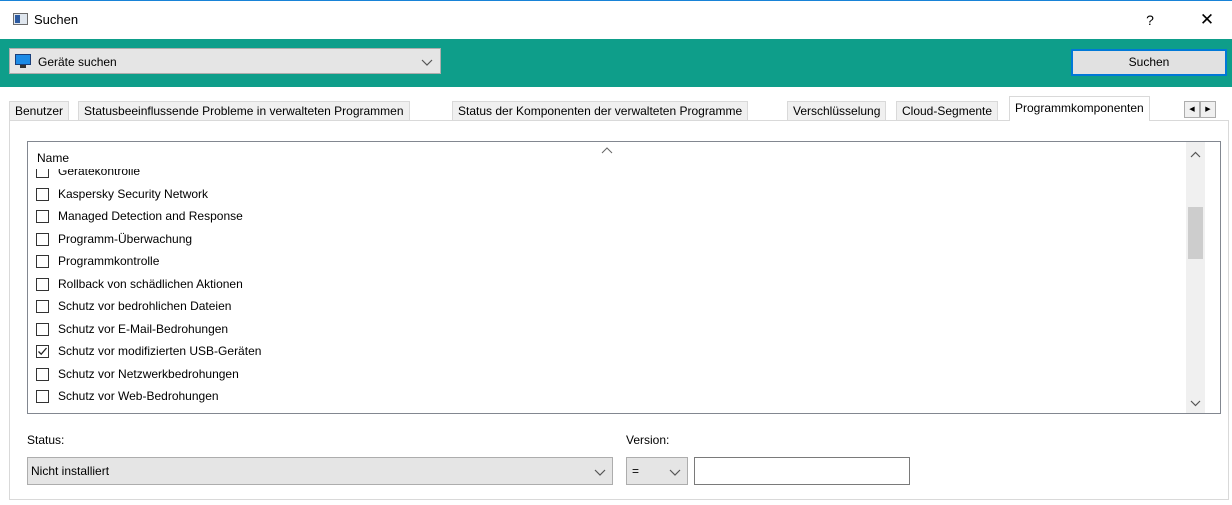 The image size is (1232, 505). What do you see at coordinates (608, 218) in the screenshot?
I see `list-item: Managed Detection and Response` at bounding box center [608, 218].